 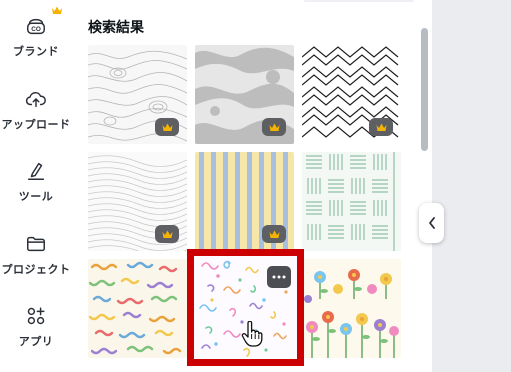 What do you see at coordinates (36, 327) in the screenshot?
I see `sidebar-item-apps: アプリ` at bounding box center [36, 327].